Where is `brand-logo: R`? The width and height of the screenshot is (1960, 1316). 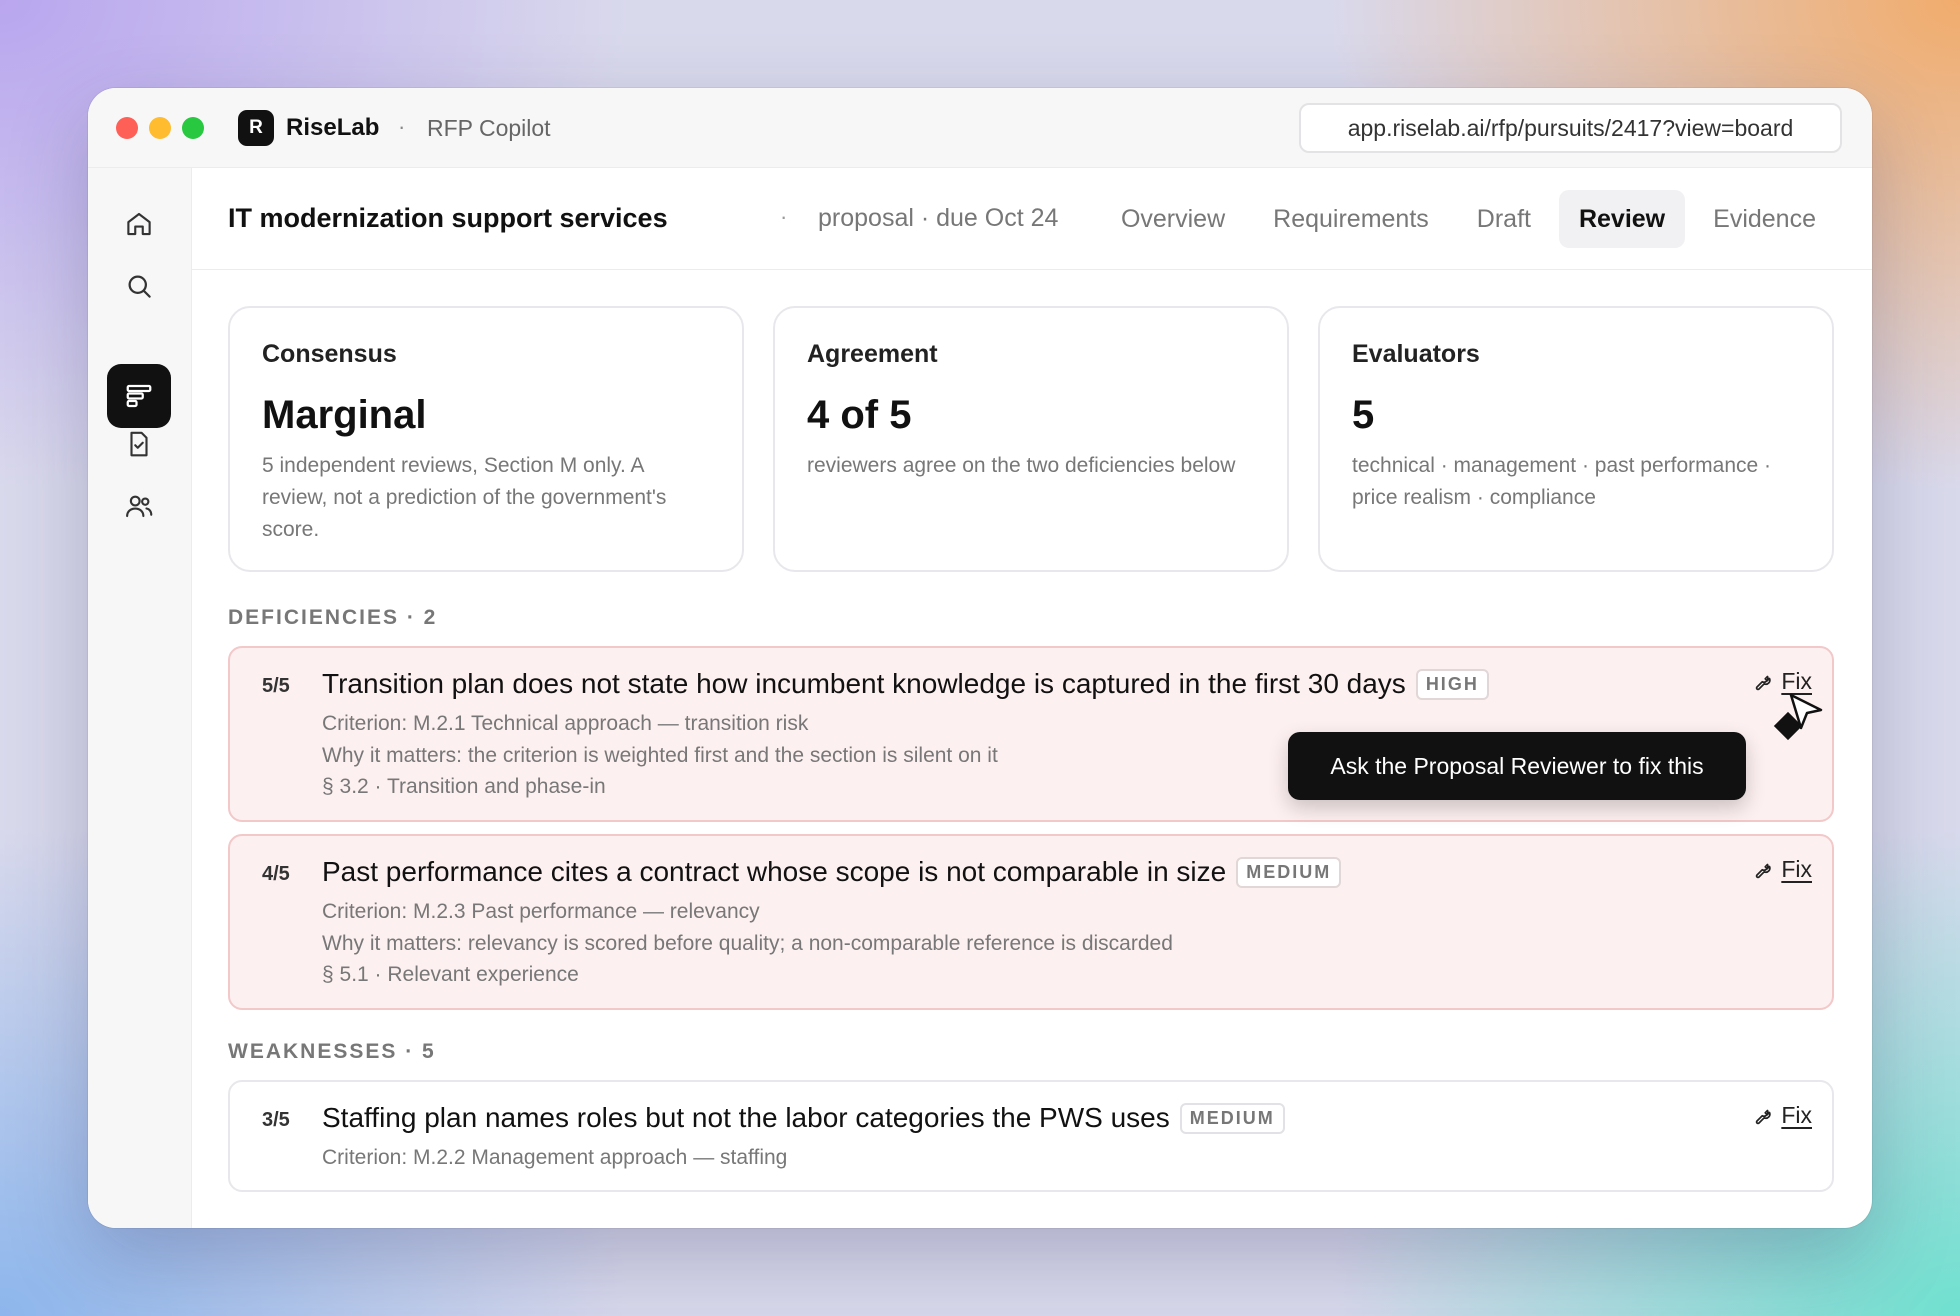 brand-logo: R is located at coordinates (256, 128).